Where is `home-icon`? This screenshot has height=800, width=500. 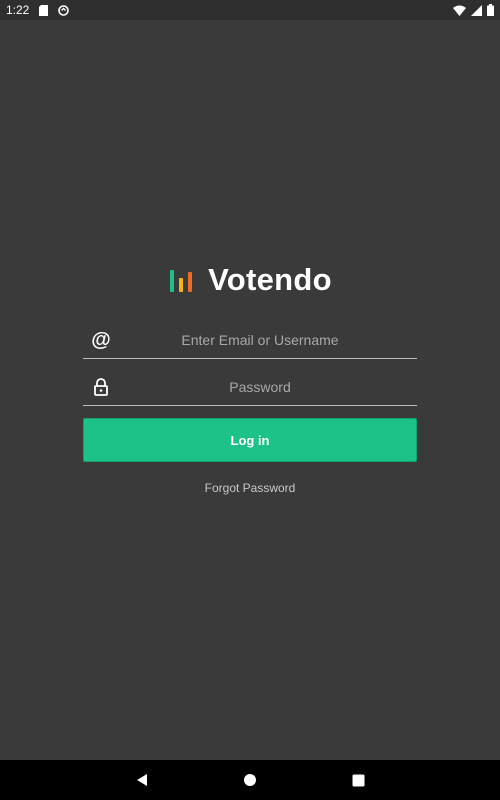 home-icon is located at coordinates (250, 780).